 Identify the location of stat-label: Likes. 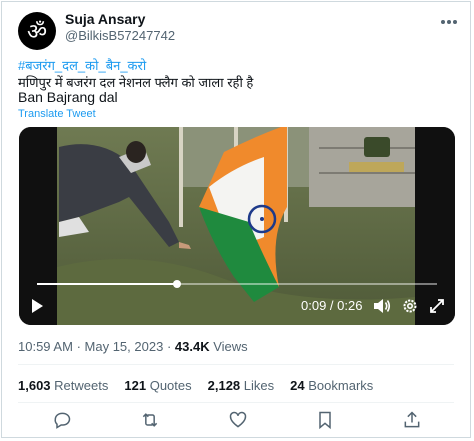
(259, 385).